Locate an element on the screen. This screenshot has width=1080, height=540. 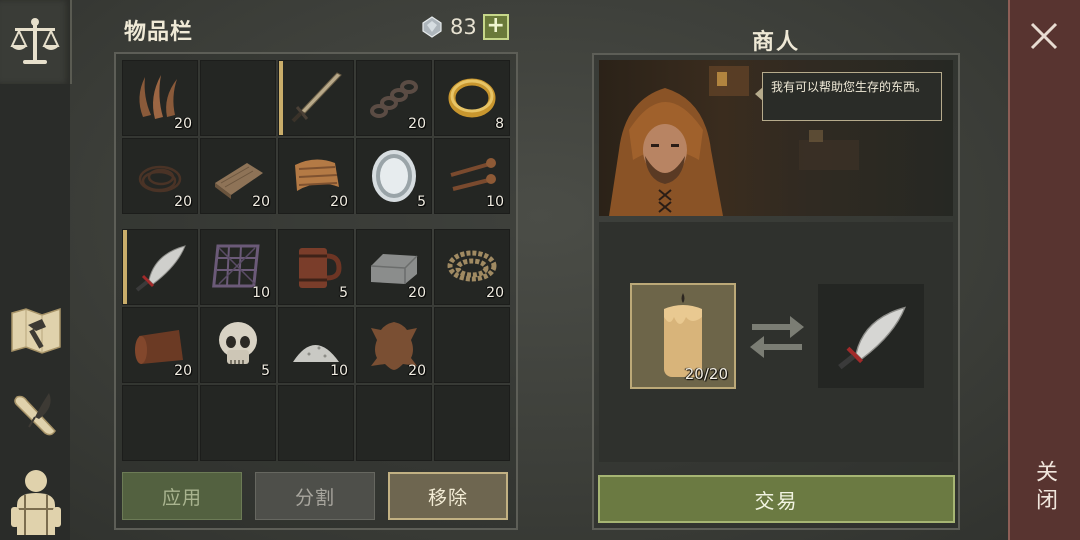
request-slot is located at coordinates (871, 336).